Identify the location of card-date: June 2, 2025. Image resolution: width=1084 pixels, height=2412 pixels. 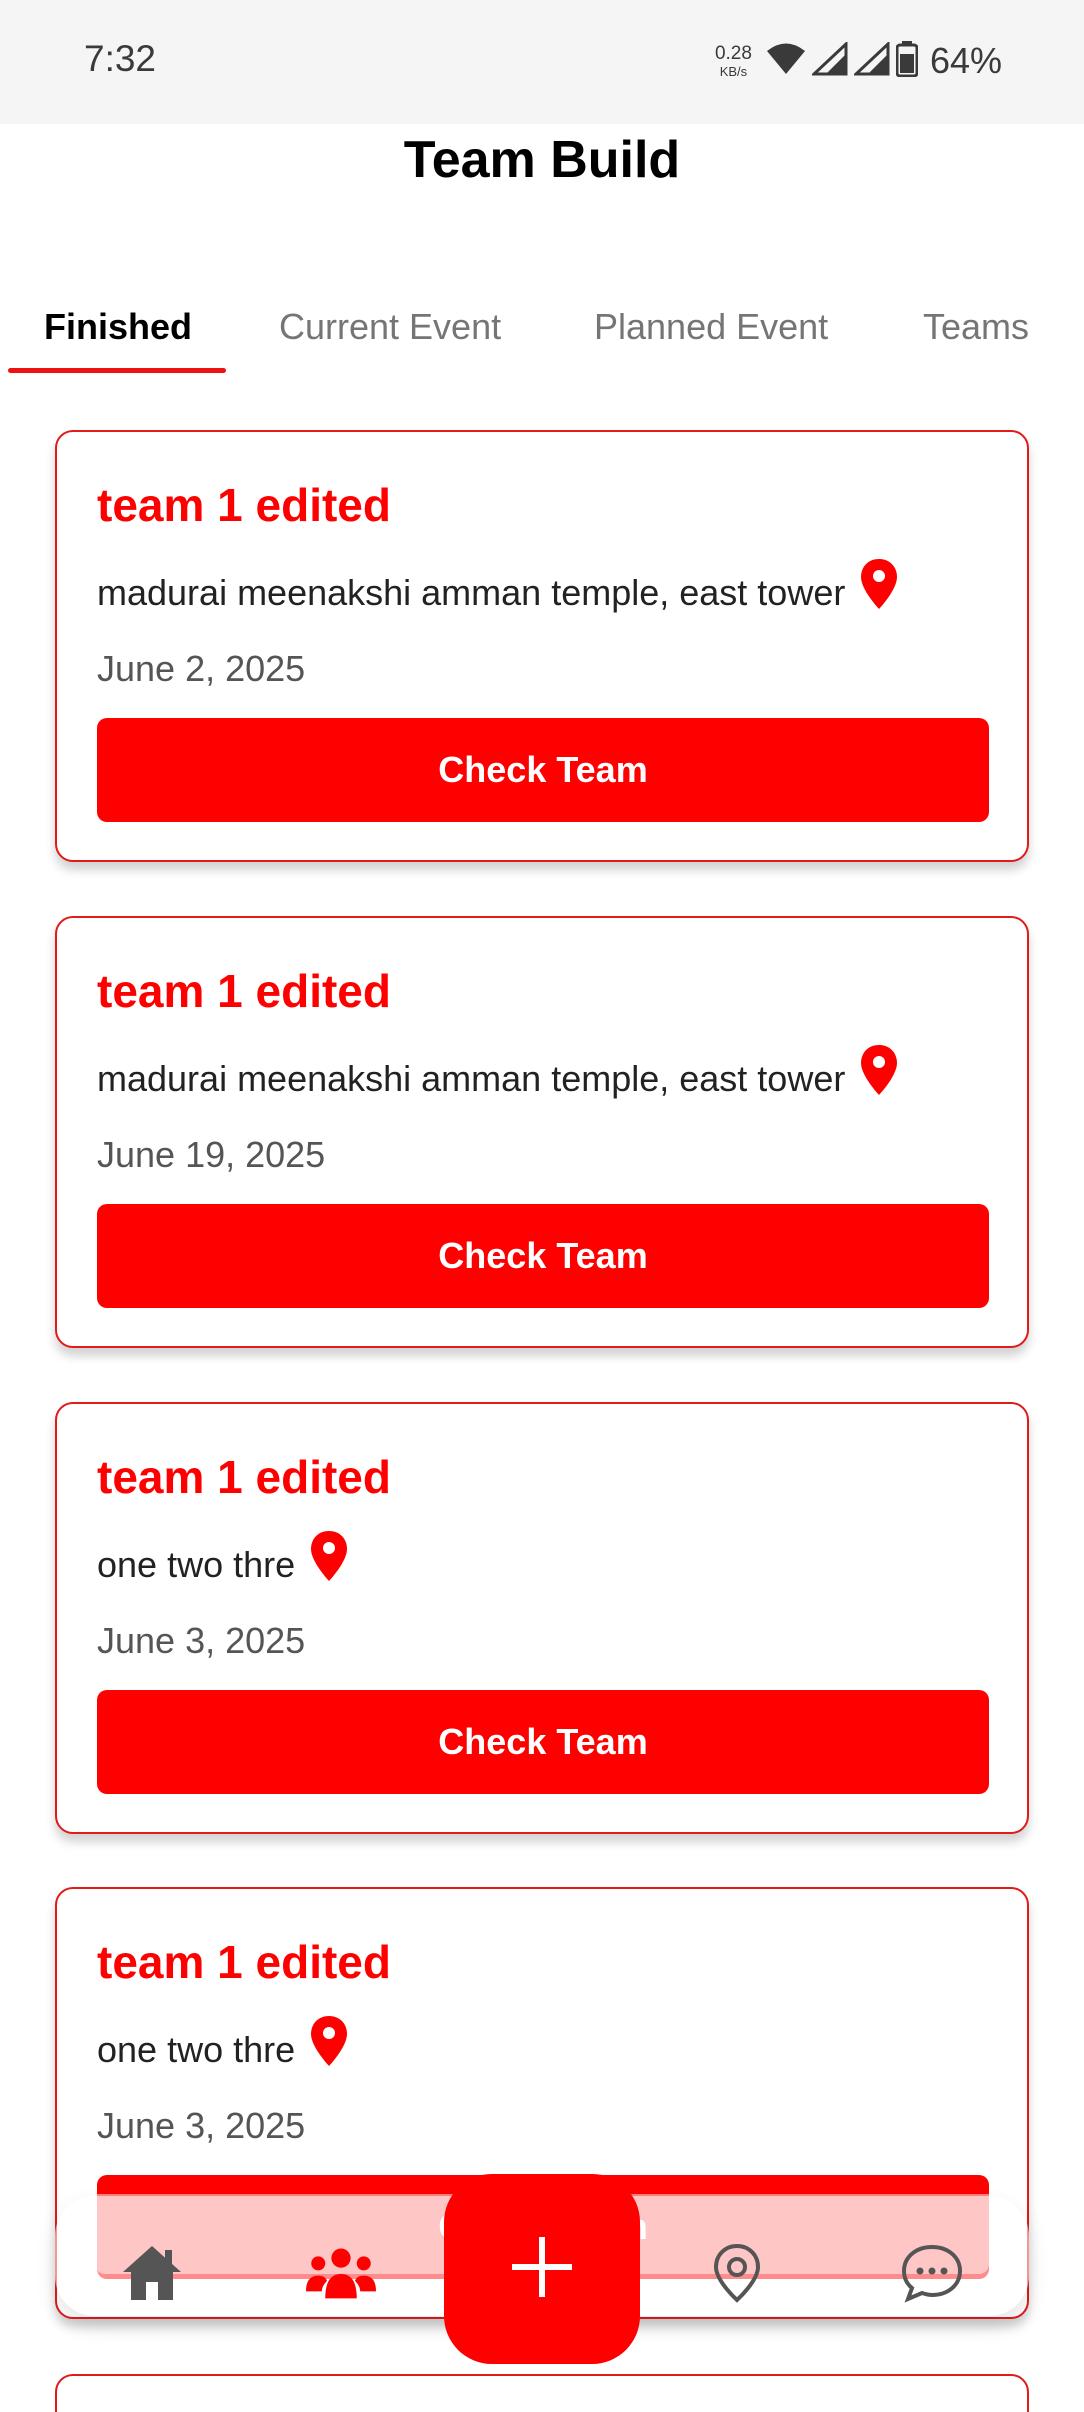
(201, 668).